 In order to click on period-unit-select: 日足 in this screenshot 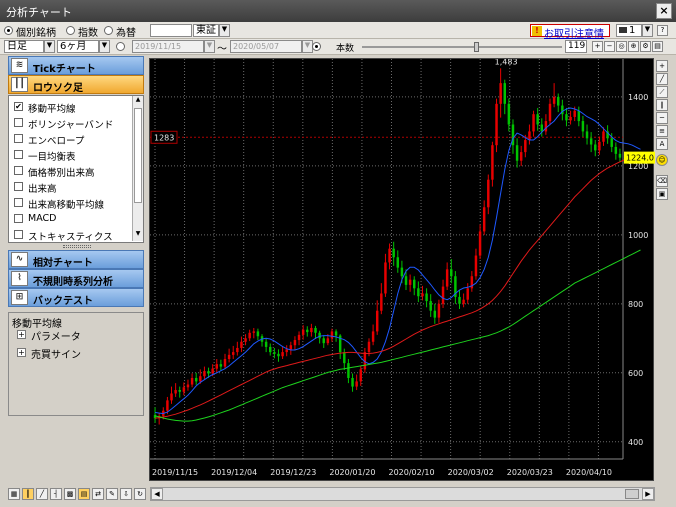, I will do `click(24, 46)`.